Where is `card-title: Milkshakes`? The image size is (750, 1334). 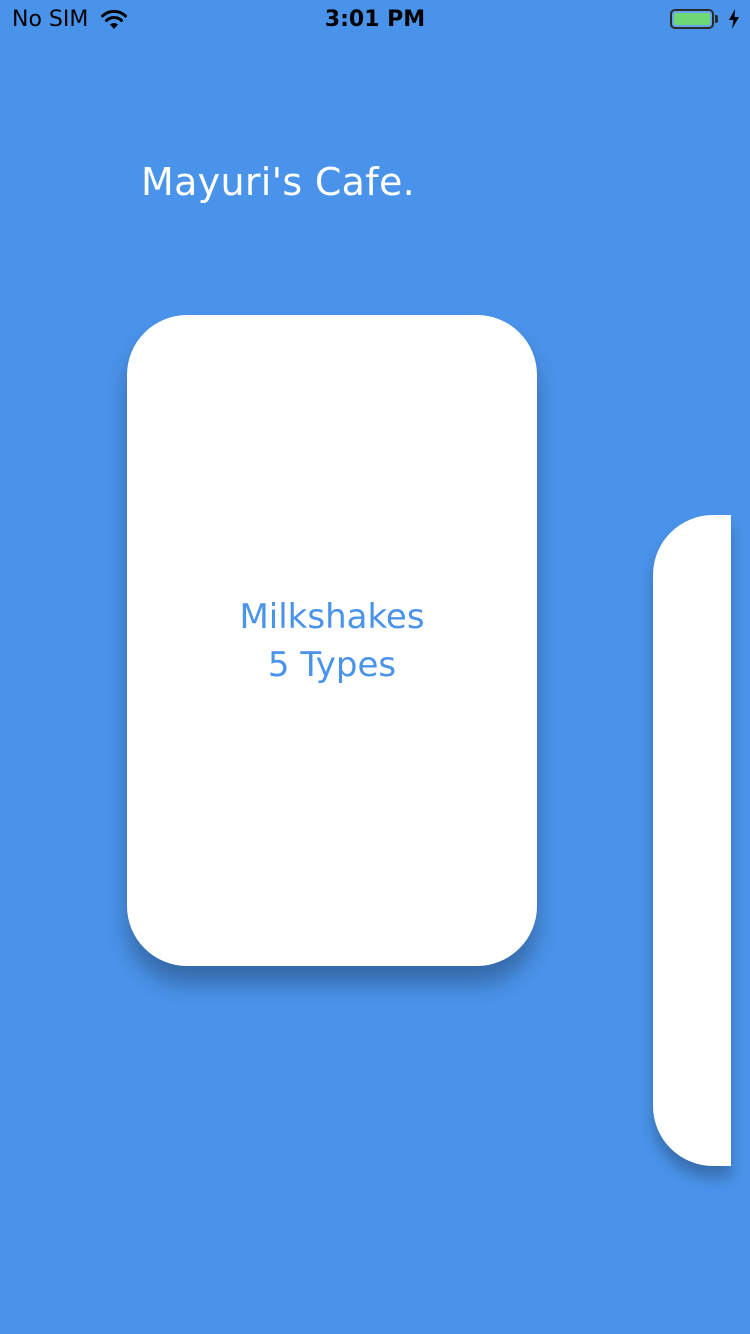 card-title: Milkshakes is located at coordinates (332, 616).